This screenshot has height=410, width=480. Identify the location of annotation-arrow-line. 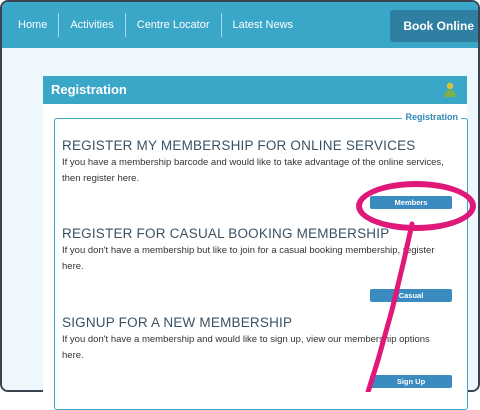
(390, 306).